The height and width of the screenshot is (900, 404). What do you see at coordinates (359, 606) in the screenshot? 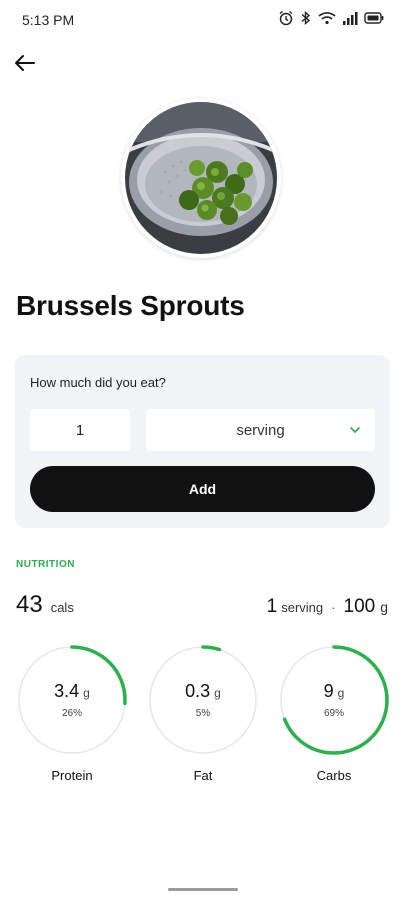
I see `serving-weight: 100` at bounding box center [359, 606].